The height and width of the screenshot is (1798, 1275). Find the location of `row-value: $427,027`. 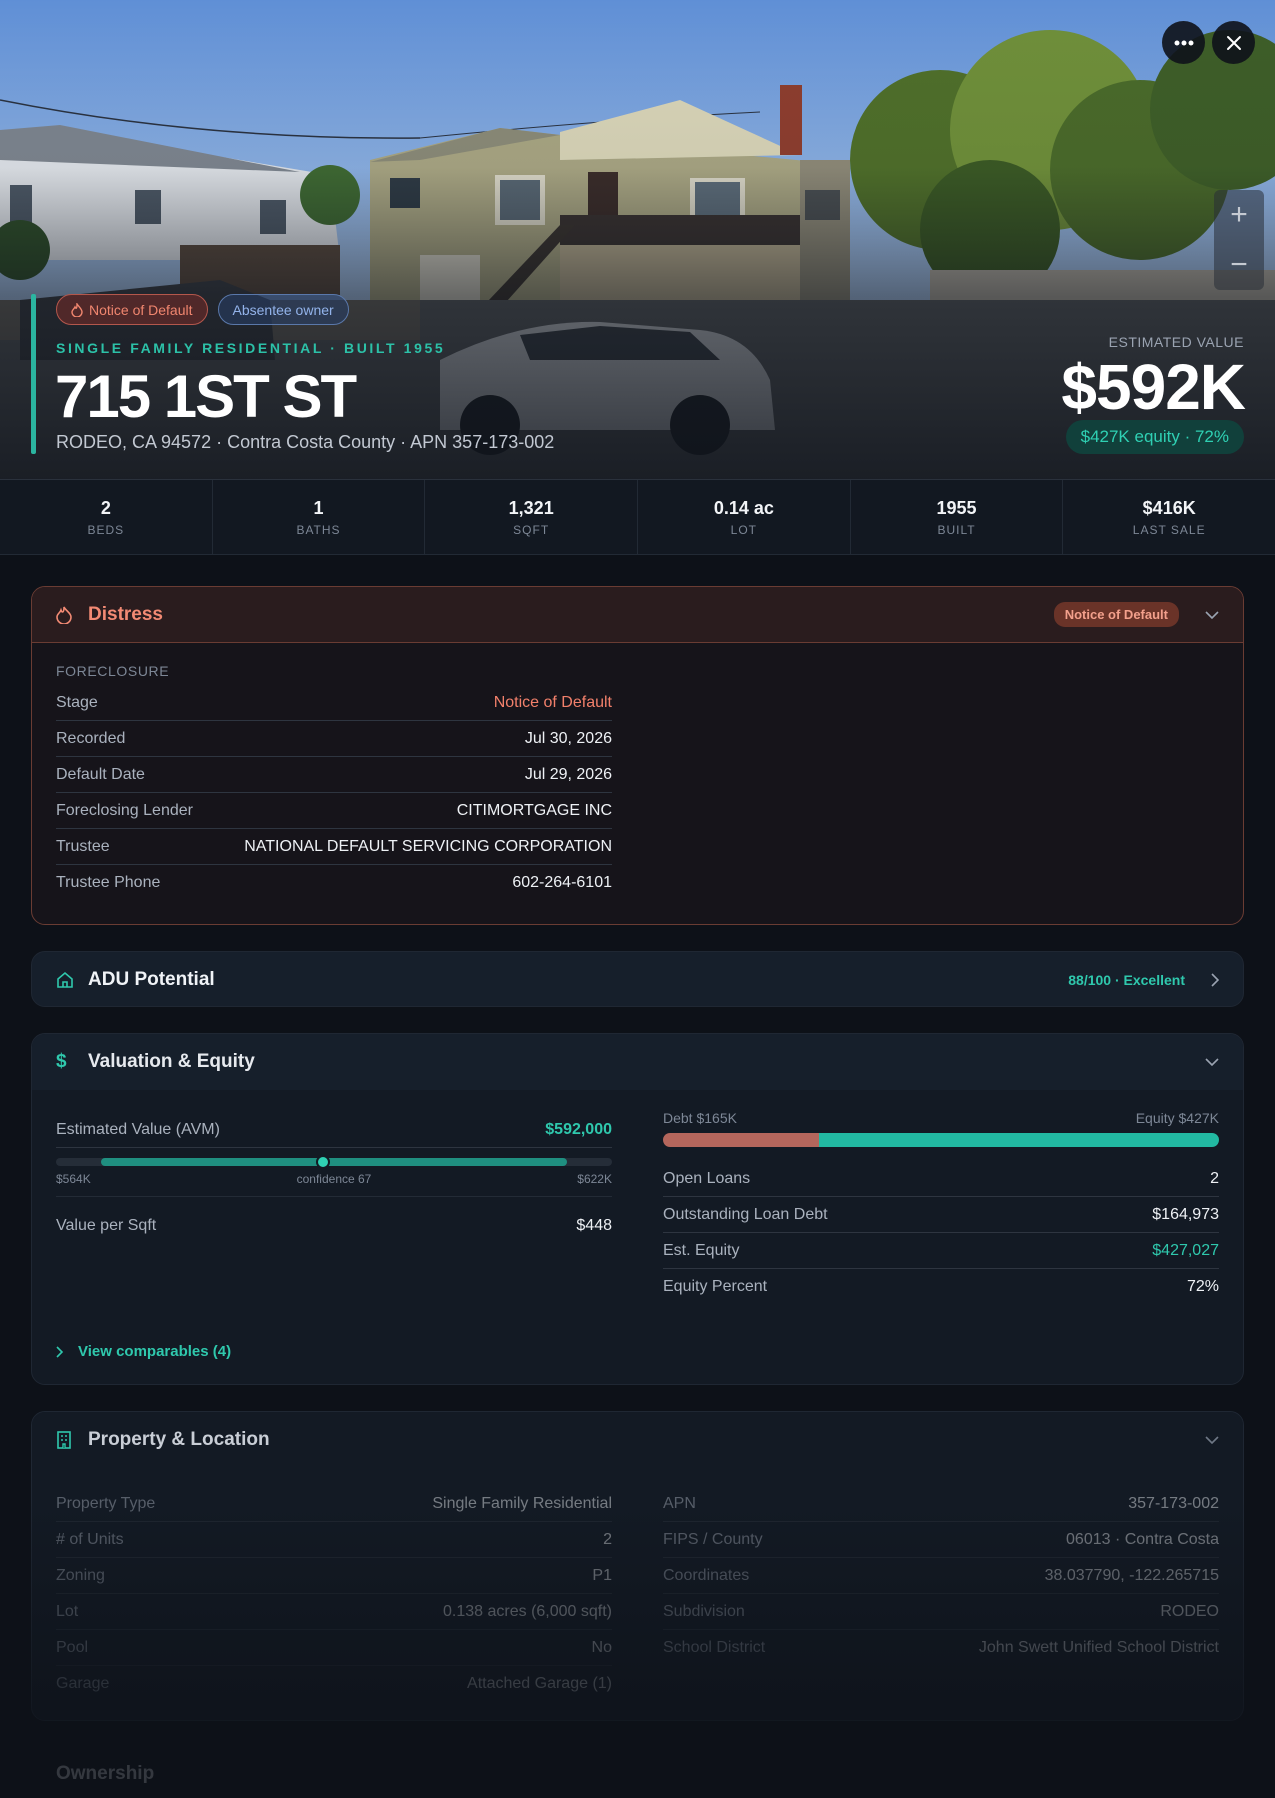

row-value: $427,027 is located at coordinates (1185, 1250).